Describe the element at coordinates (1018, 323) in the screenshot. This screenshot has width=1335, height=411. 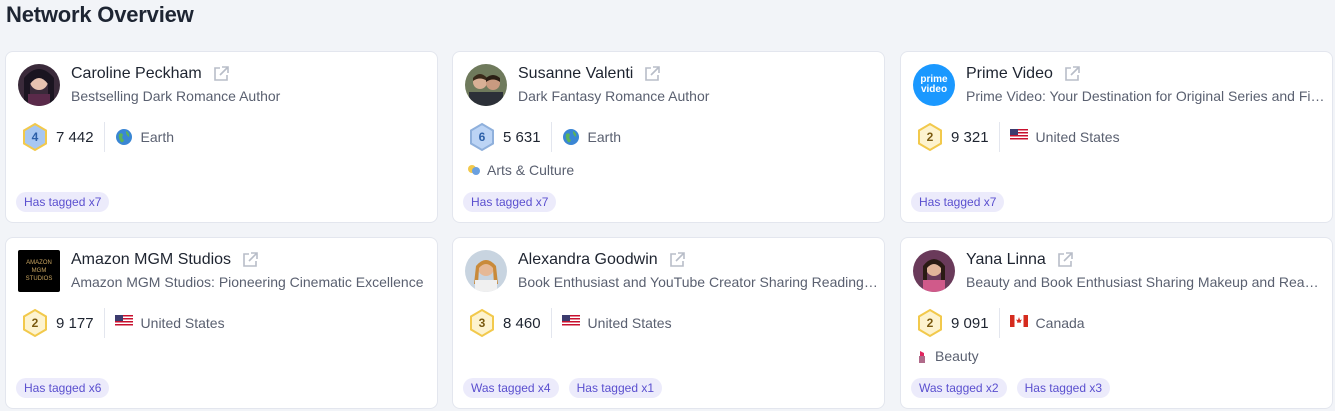
I see `canada-flag-icon` at that location.